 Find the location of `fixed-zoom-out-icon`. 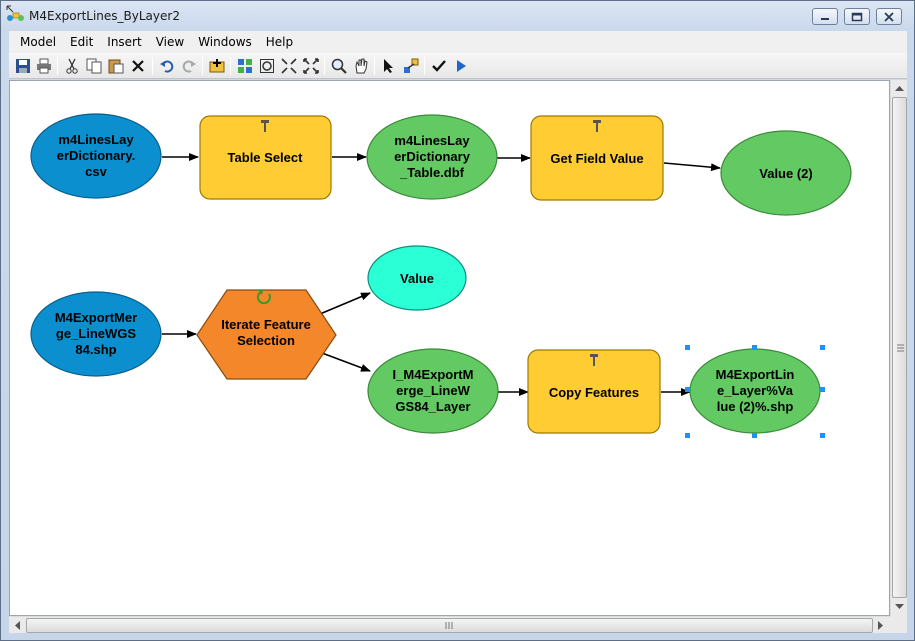

fixed-zoom-out-icon is located at coordinates (289, 66).